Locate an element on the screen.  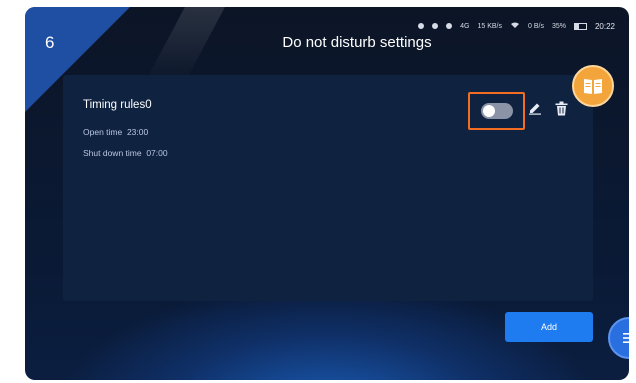
edit-icon is located at coordinates (535, 108).